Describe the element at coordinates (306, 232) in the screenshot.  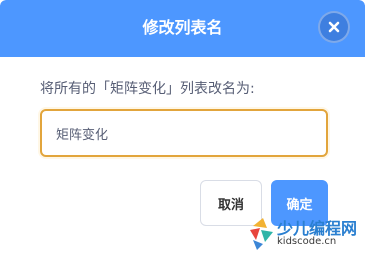
I see `watermark-logo: 少儿编程网 kidscode.cn` at that location.